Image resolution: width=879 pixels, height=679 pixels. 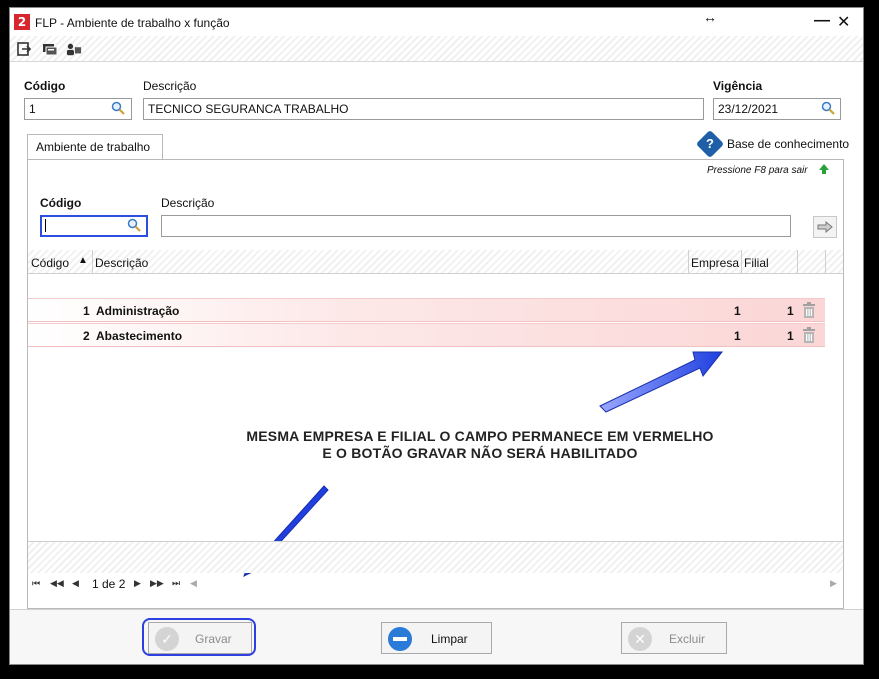 What do you see at coordinates (640, 639) in the screenshot?
I see `delete-x-icon: ✕` at bounding box center [640, 639].